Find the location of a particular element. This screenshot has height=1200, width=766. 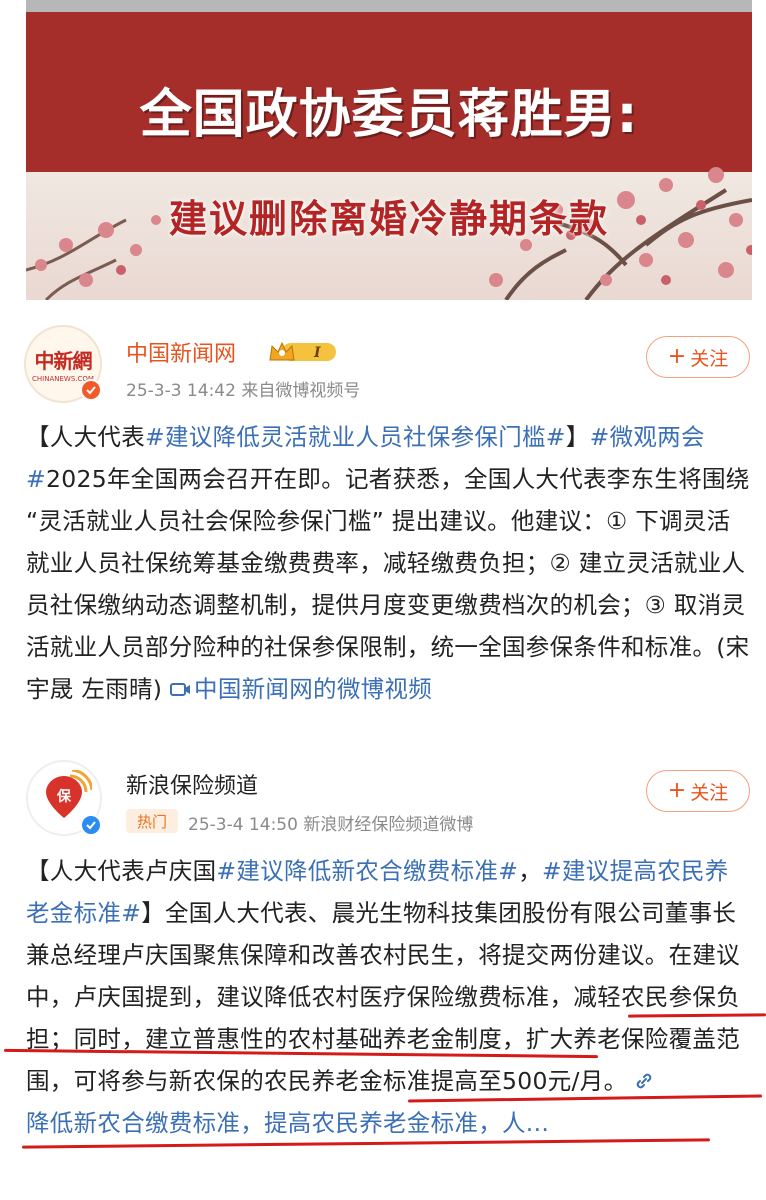

topic-link: #建议降低灵活就业人员社保参保门槛# is located at coordinates (355, 437).